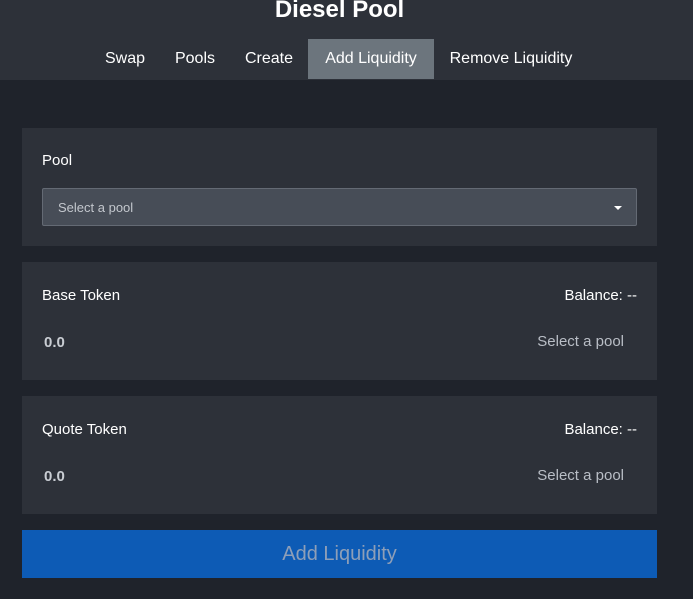 This screenshot has height=599, width=693. What do you see at coordinates (600, 429) in the screenshot?
I see `quote-token-balance: Balance: --` at bounding box center [600, 429].